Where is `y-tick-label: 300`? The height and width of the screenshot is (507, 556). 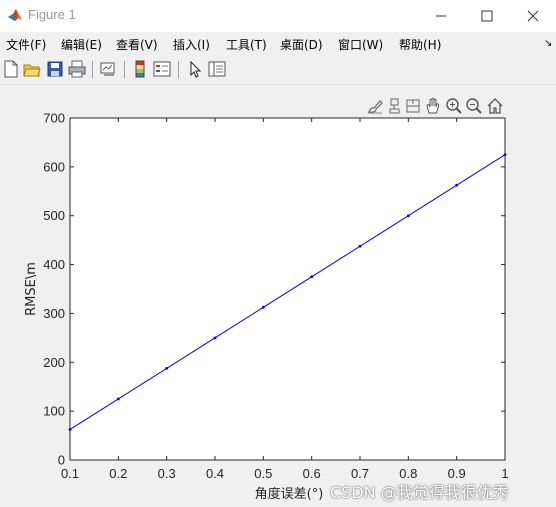 y-tick-label: 300 is located at coordinates (54, 313).